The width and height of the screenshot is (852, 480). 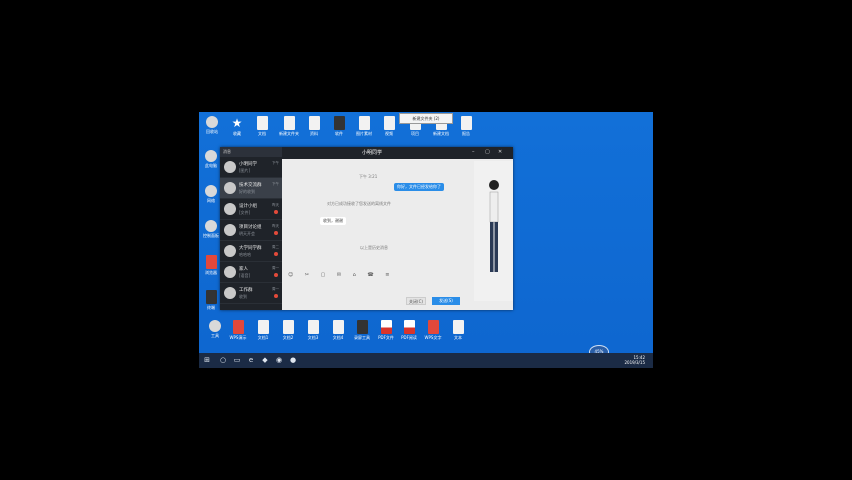 I want to click on desktop-shortcut: 此电脑, so click(x=211, y=159).